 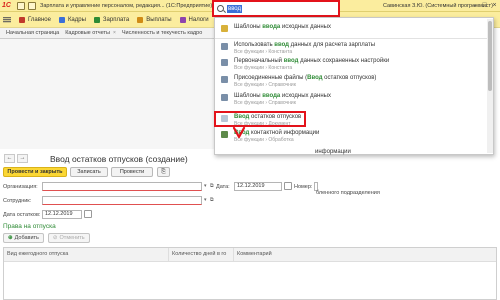 What do you see at coordinates (6, 5) in the screenshot?
I see `1c-logo: 1С` at bounding box center [6, 5].